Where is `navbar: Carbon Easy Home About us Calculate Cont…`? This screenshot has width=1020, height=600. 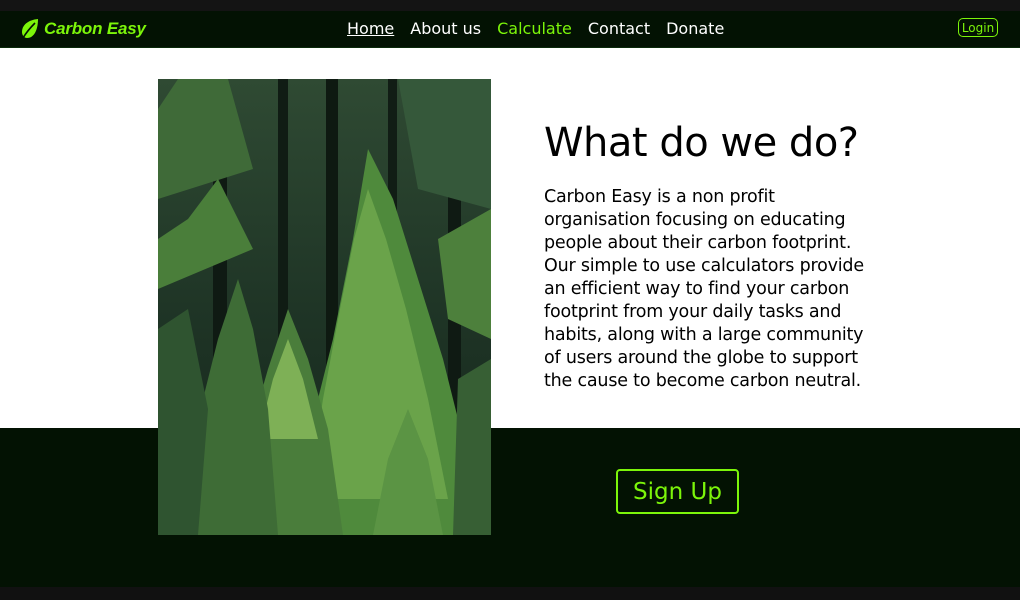 navbar: Carbon Easy Home About us Calculate Cont… is located at coordinates (510, 29).